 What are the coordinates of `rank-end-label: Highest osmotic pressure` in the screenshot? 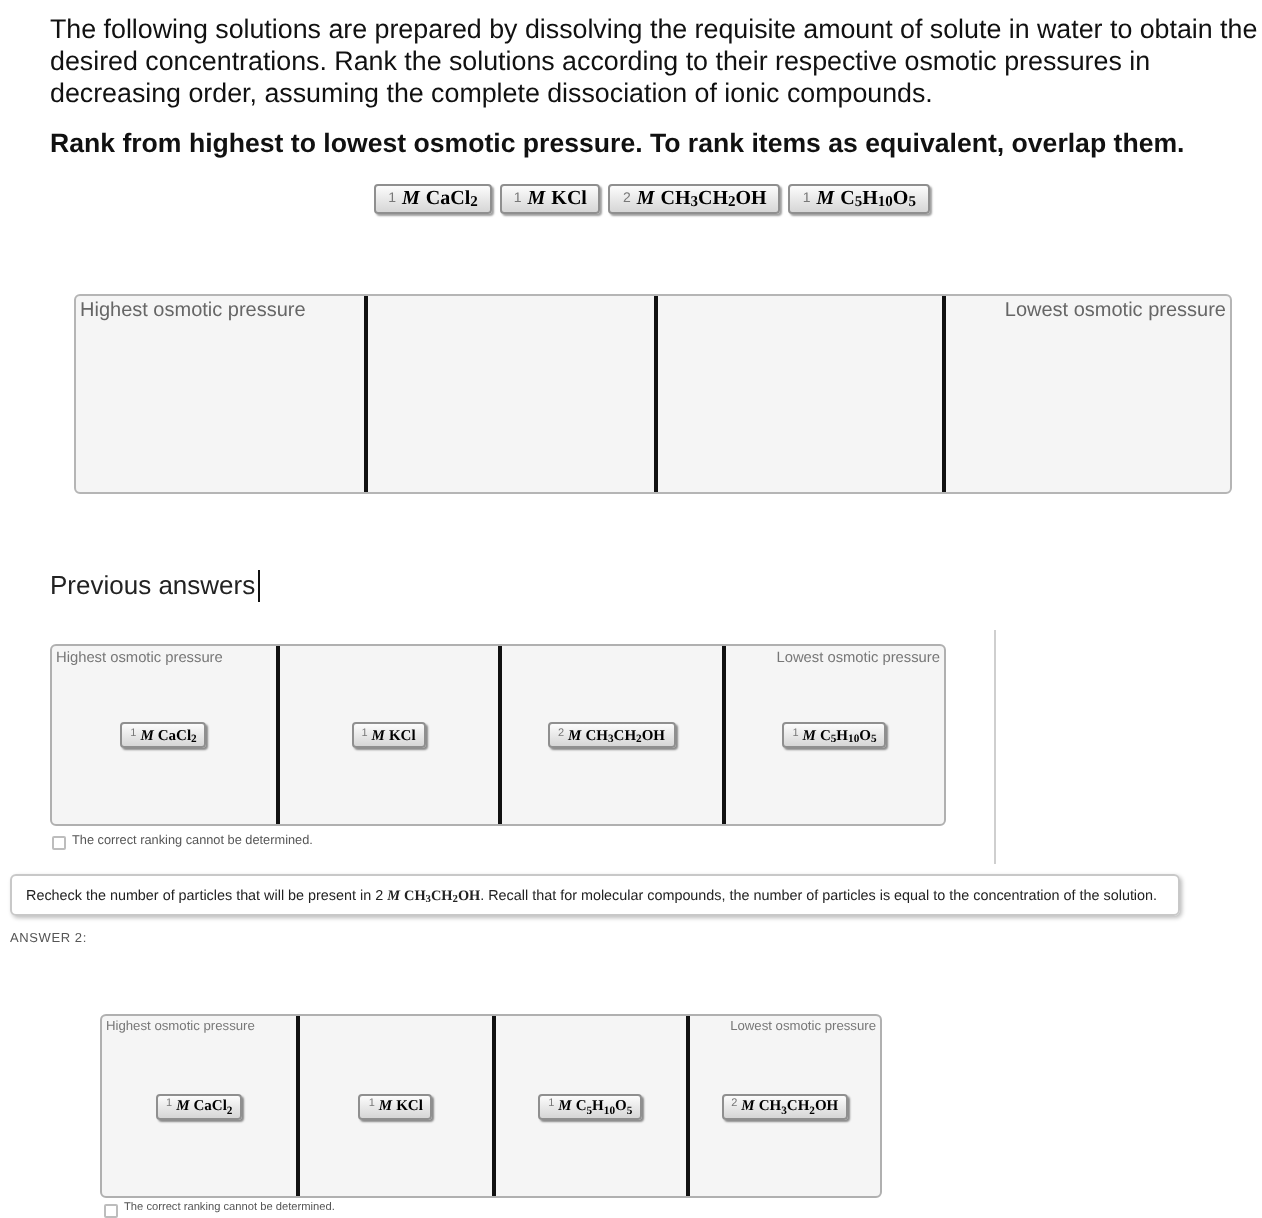 It's located at (193, 310).